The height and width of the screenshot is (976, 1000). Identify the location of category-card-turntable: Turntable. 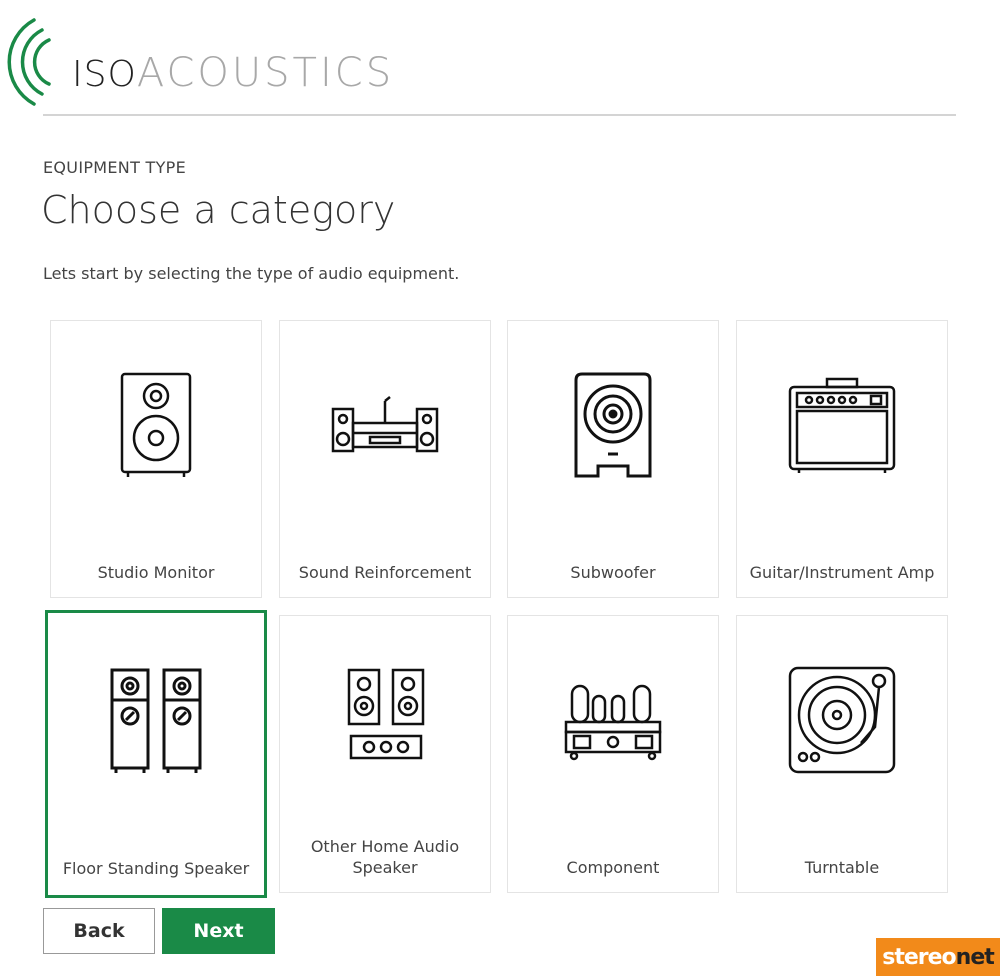
(842, 754).